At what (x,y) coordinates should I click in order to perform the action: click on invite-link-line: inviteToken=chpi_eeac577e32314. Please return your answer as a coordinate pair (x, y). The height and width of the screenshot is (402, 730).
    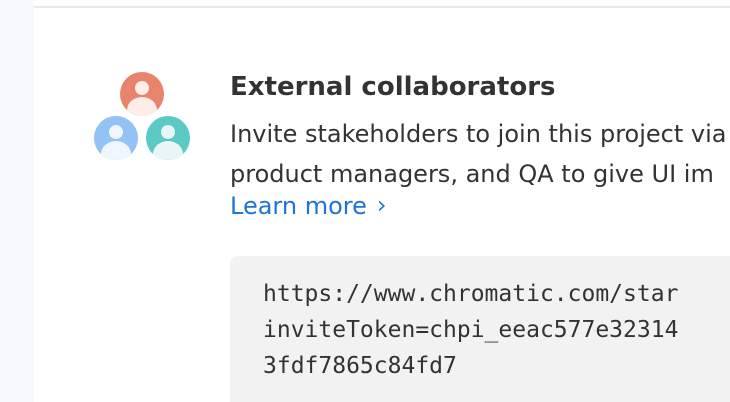
    Looking at the image, I should click on (471, 330).